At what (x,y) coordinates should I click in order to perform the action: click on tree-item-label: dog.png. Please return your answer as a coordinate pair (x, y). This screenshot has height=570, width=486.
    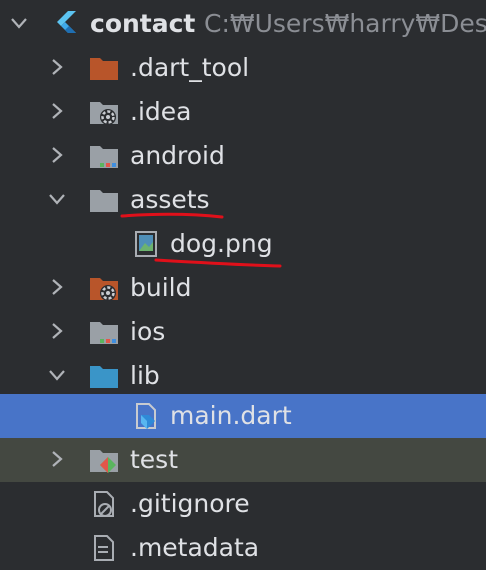
    Looking at the image, I should click on (221, 243).